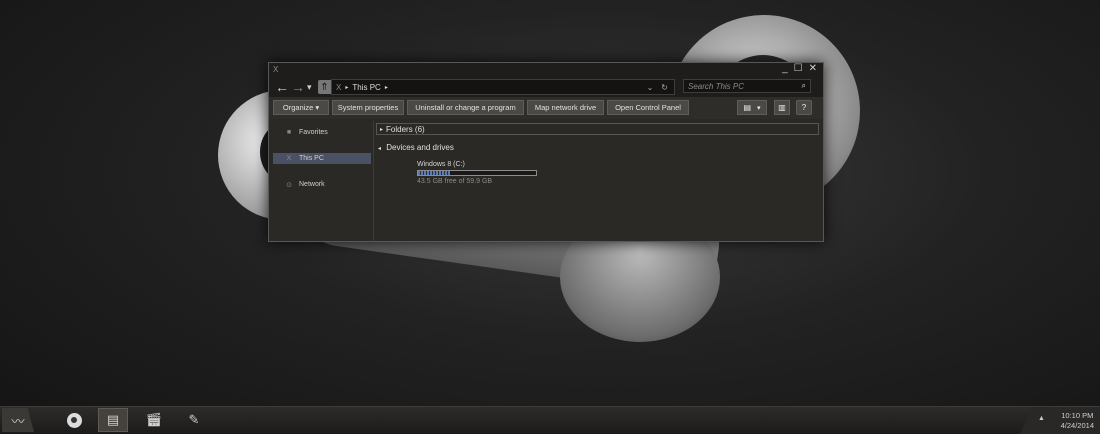 Image resolution: width=1100 pixels, height=434 pixels. I want to click on system-tray: ▲ 10:10 PM 4/24/2014, so click(1060, 420).